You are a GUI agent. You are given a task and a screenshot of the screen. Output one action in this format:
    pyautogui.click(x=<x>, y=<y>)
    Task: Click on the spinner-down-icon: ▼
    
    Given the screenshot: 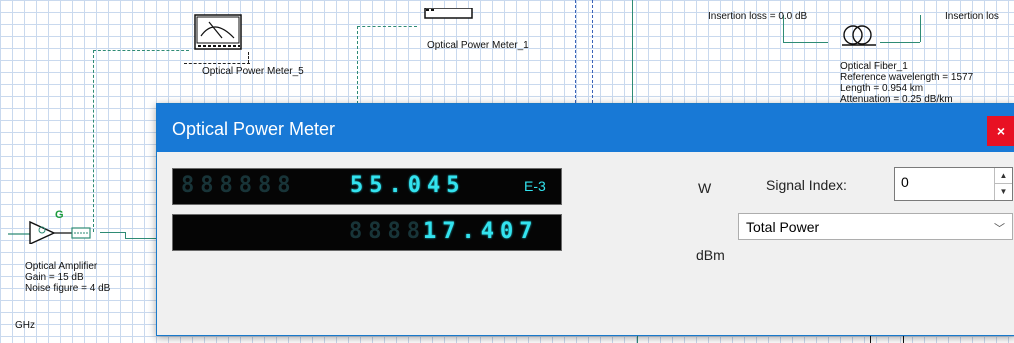 What is the action you would take?
    pyautogui.click(x=1003, y=191)
    